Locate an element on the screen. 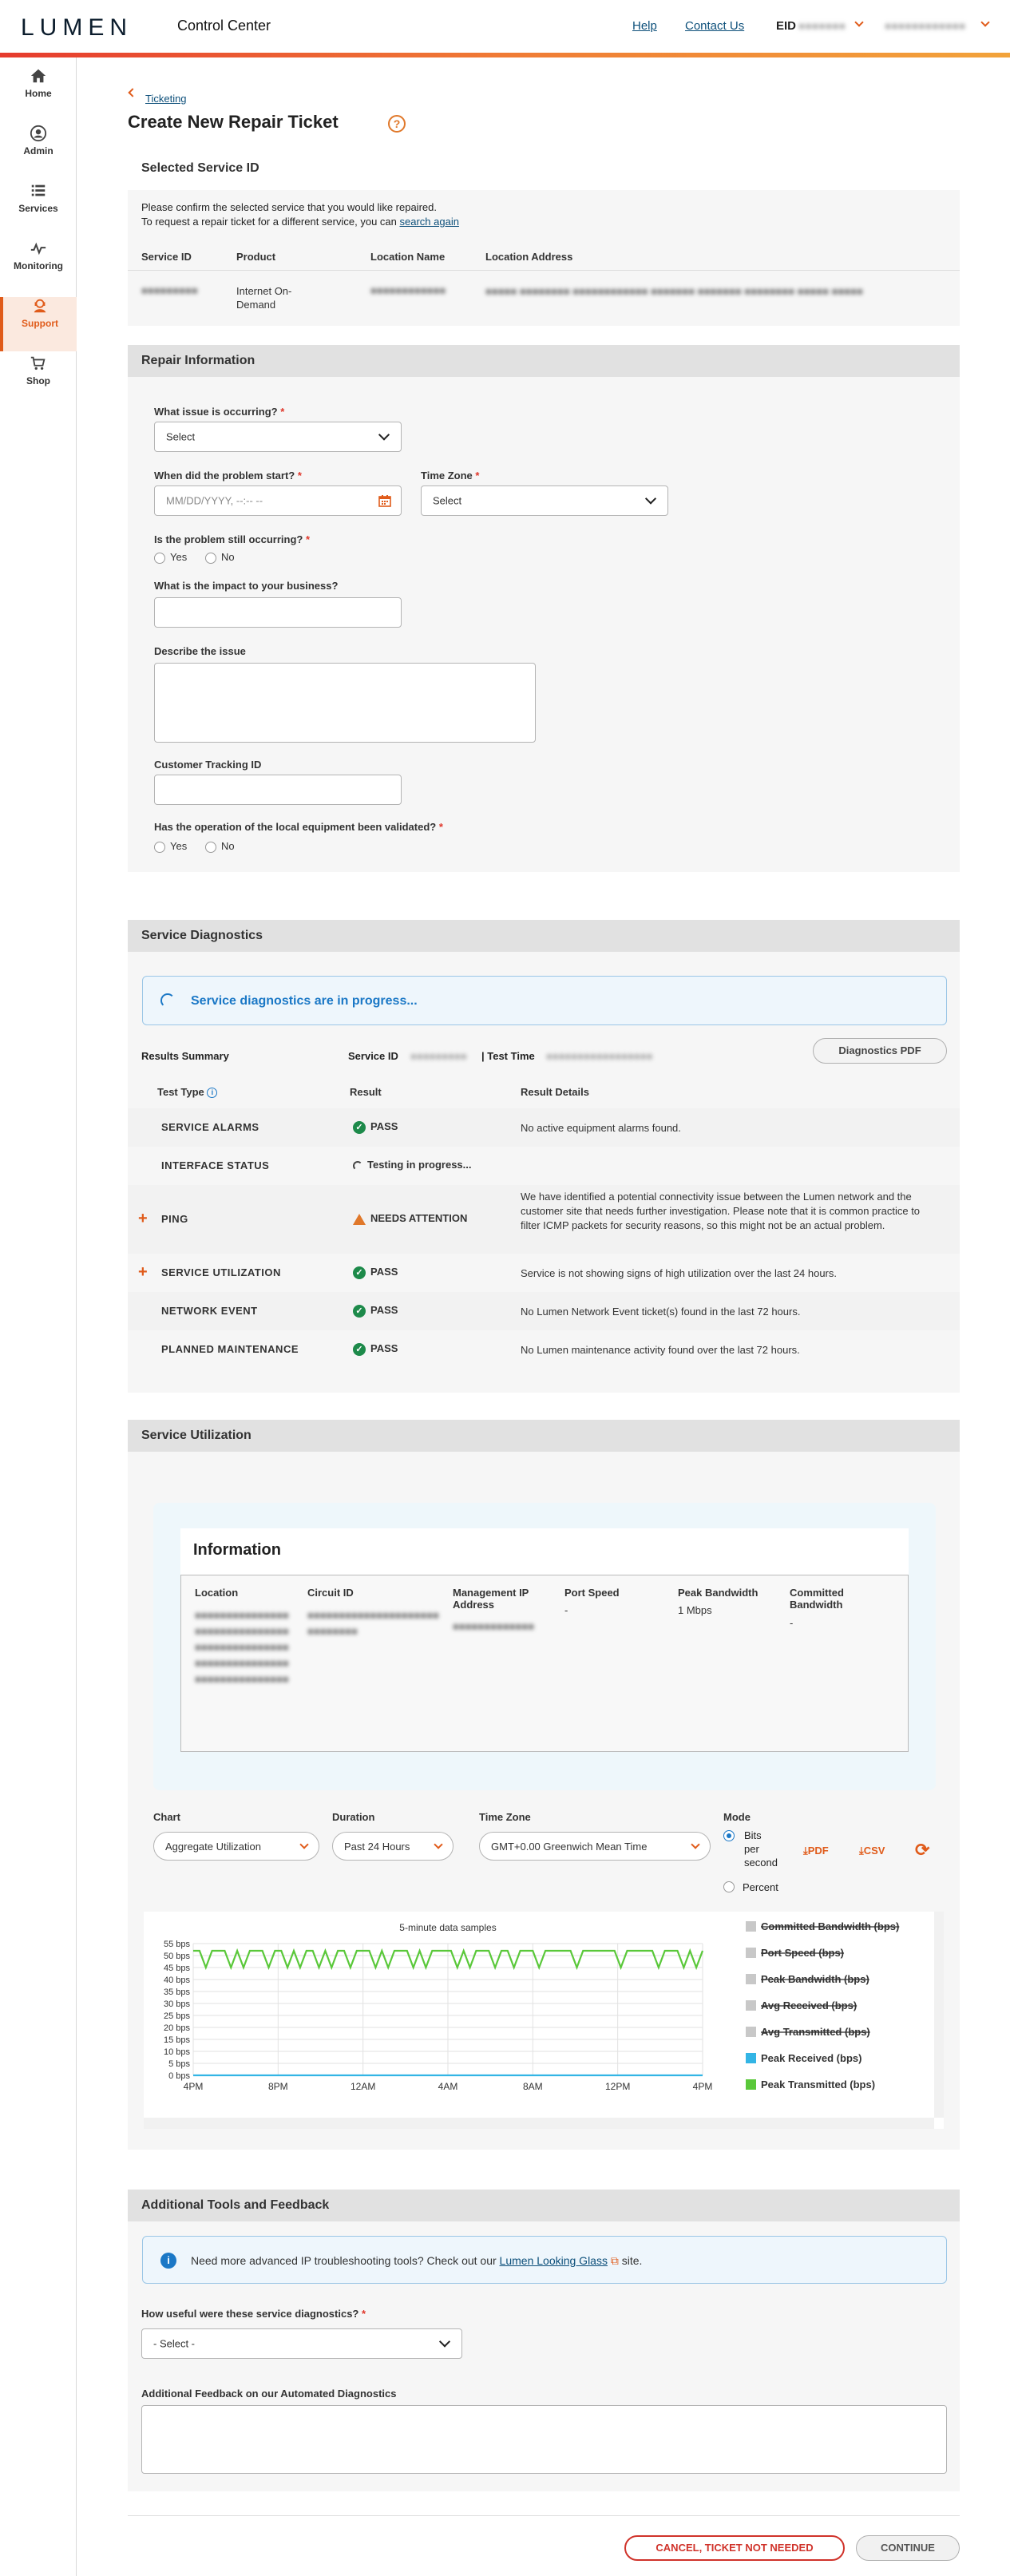 This screenshot has height=2576, width=1010. continue-button: CONTINUE is located at coordinates (908, 2548).